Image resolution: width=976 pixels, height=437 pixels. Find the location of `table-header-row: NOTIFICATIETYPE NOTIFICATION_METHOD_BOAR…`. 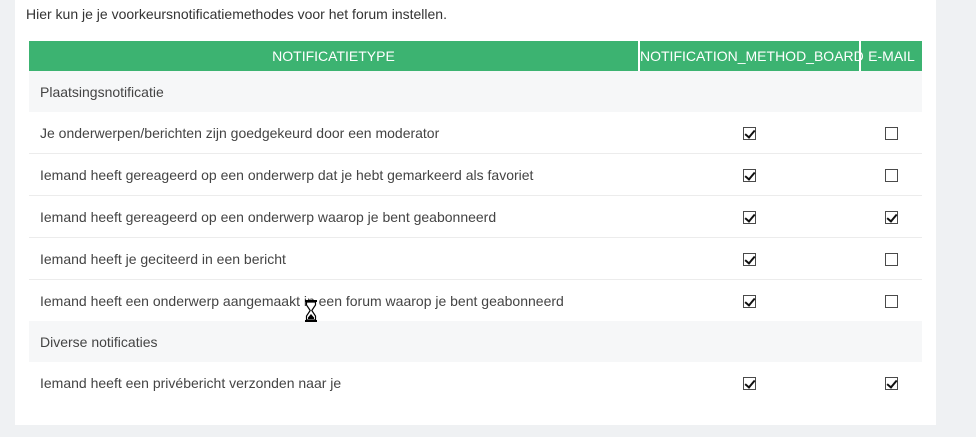

table-header-row: NOTIFICATIETYPE NOTIFICATION_METHOD_BOAR… is located at coordinates (475, 56).